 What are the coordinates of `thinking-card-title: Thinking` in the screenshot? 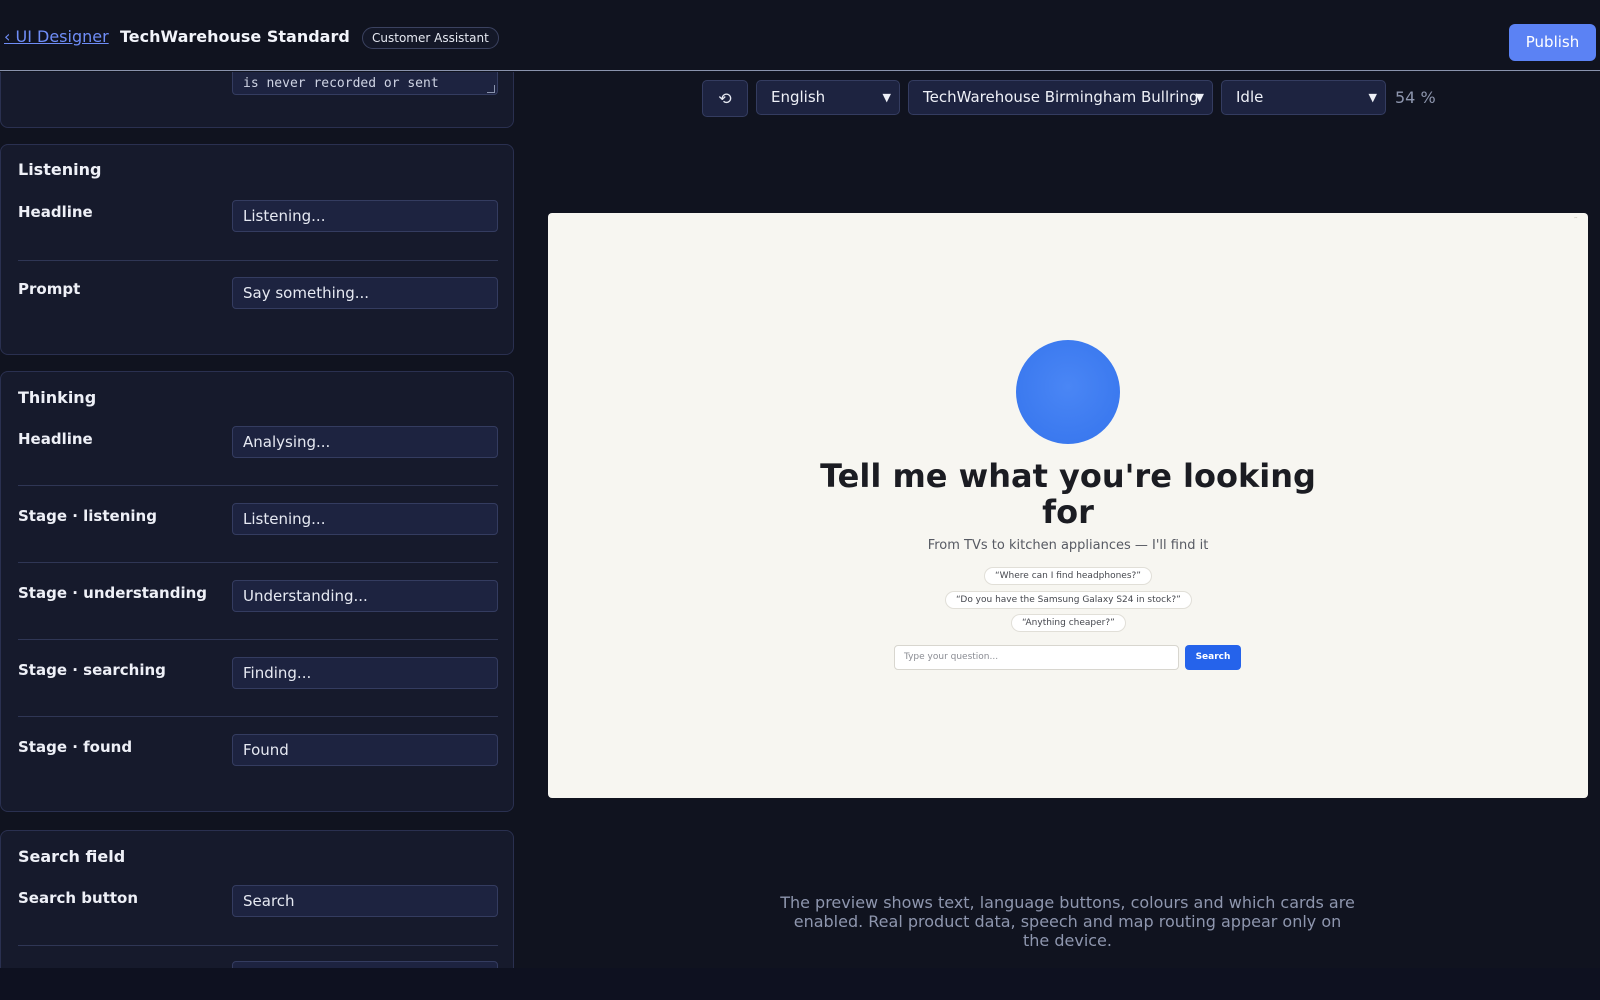 It's located at (57, 397).